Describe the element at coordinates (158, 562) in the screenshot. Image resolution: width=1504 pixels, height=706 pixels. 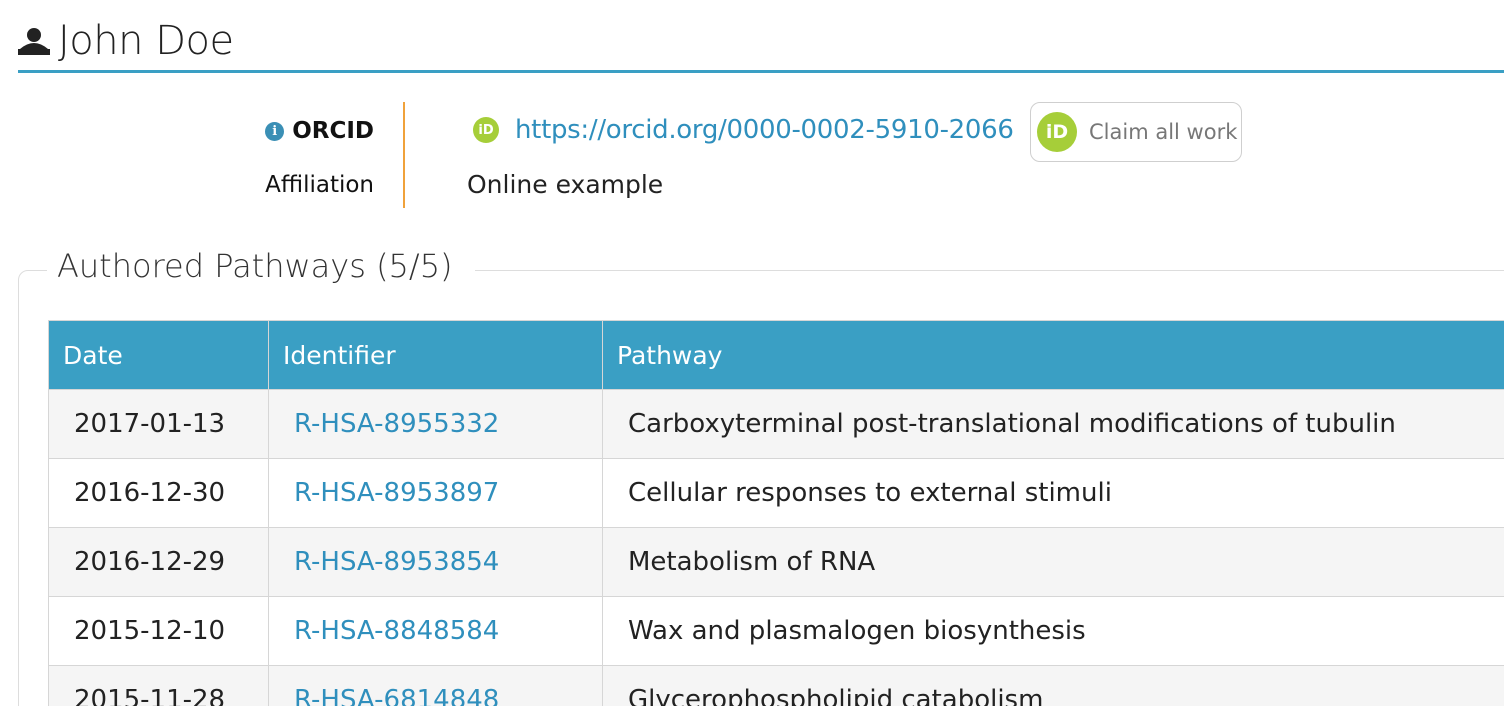
I see `date-cell: 2016-12-29` at that location.